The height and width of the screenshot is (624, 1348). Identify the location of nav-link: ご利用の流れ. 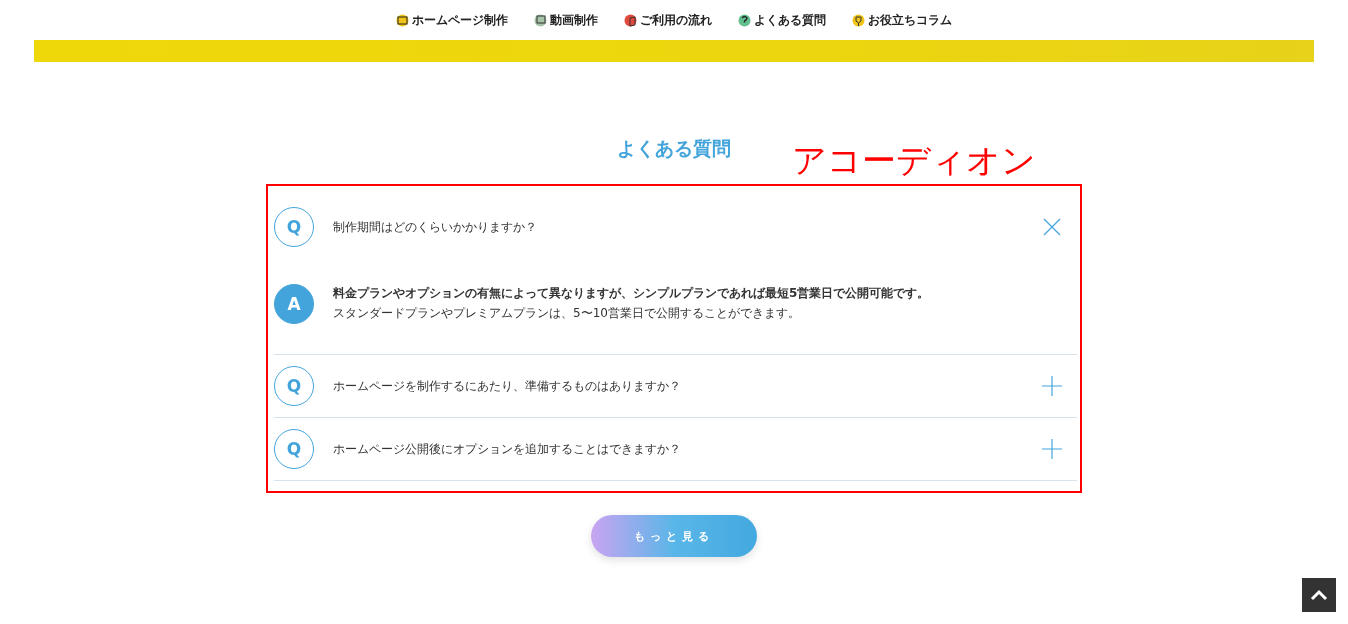
(668, 20).